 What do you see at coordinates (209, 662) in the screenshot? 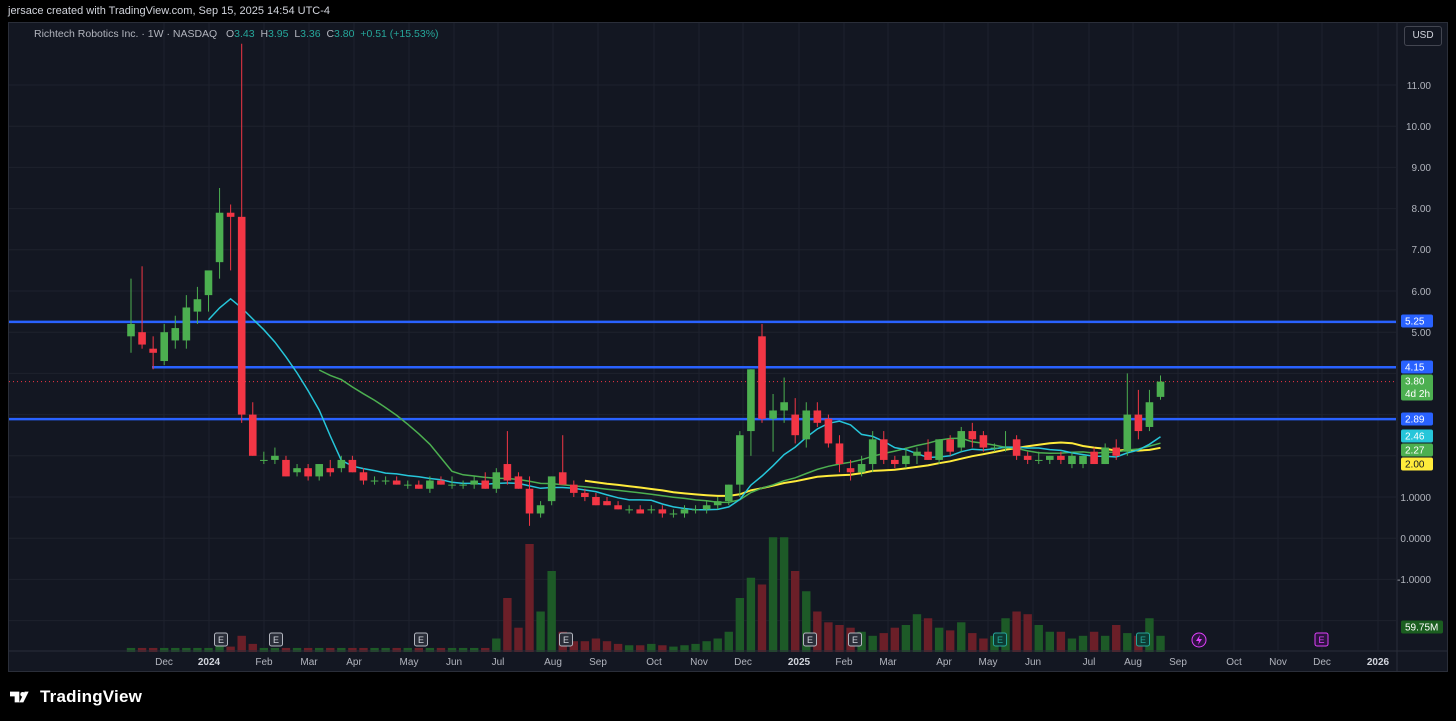
I see `time-axis-tick: 2024` at bounding box center [209, 662].